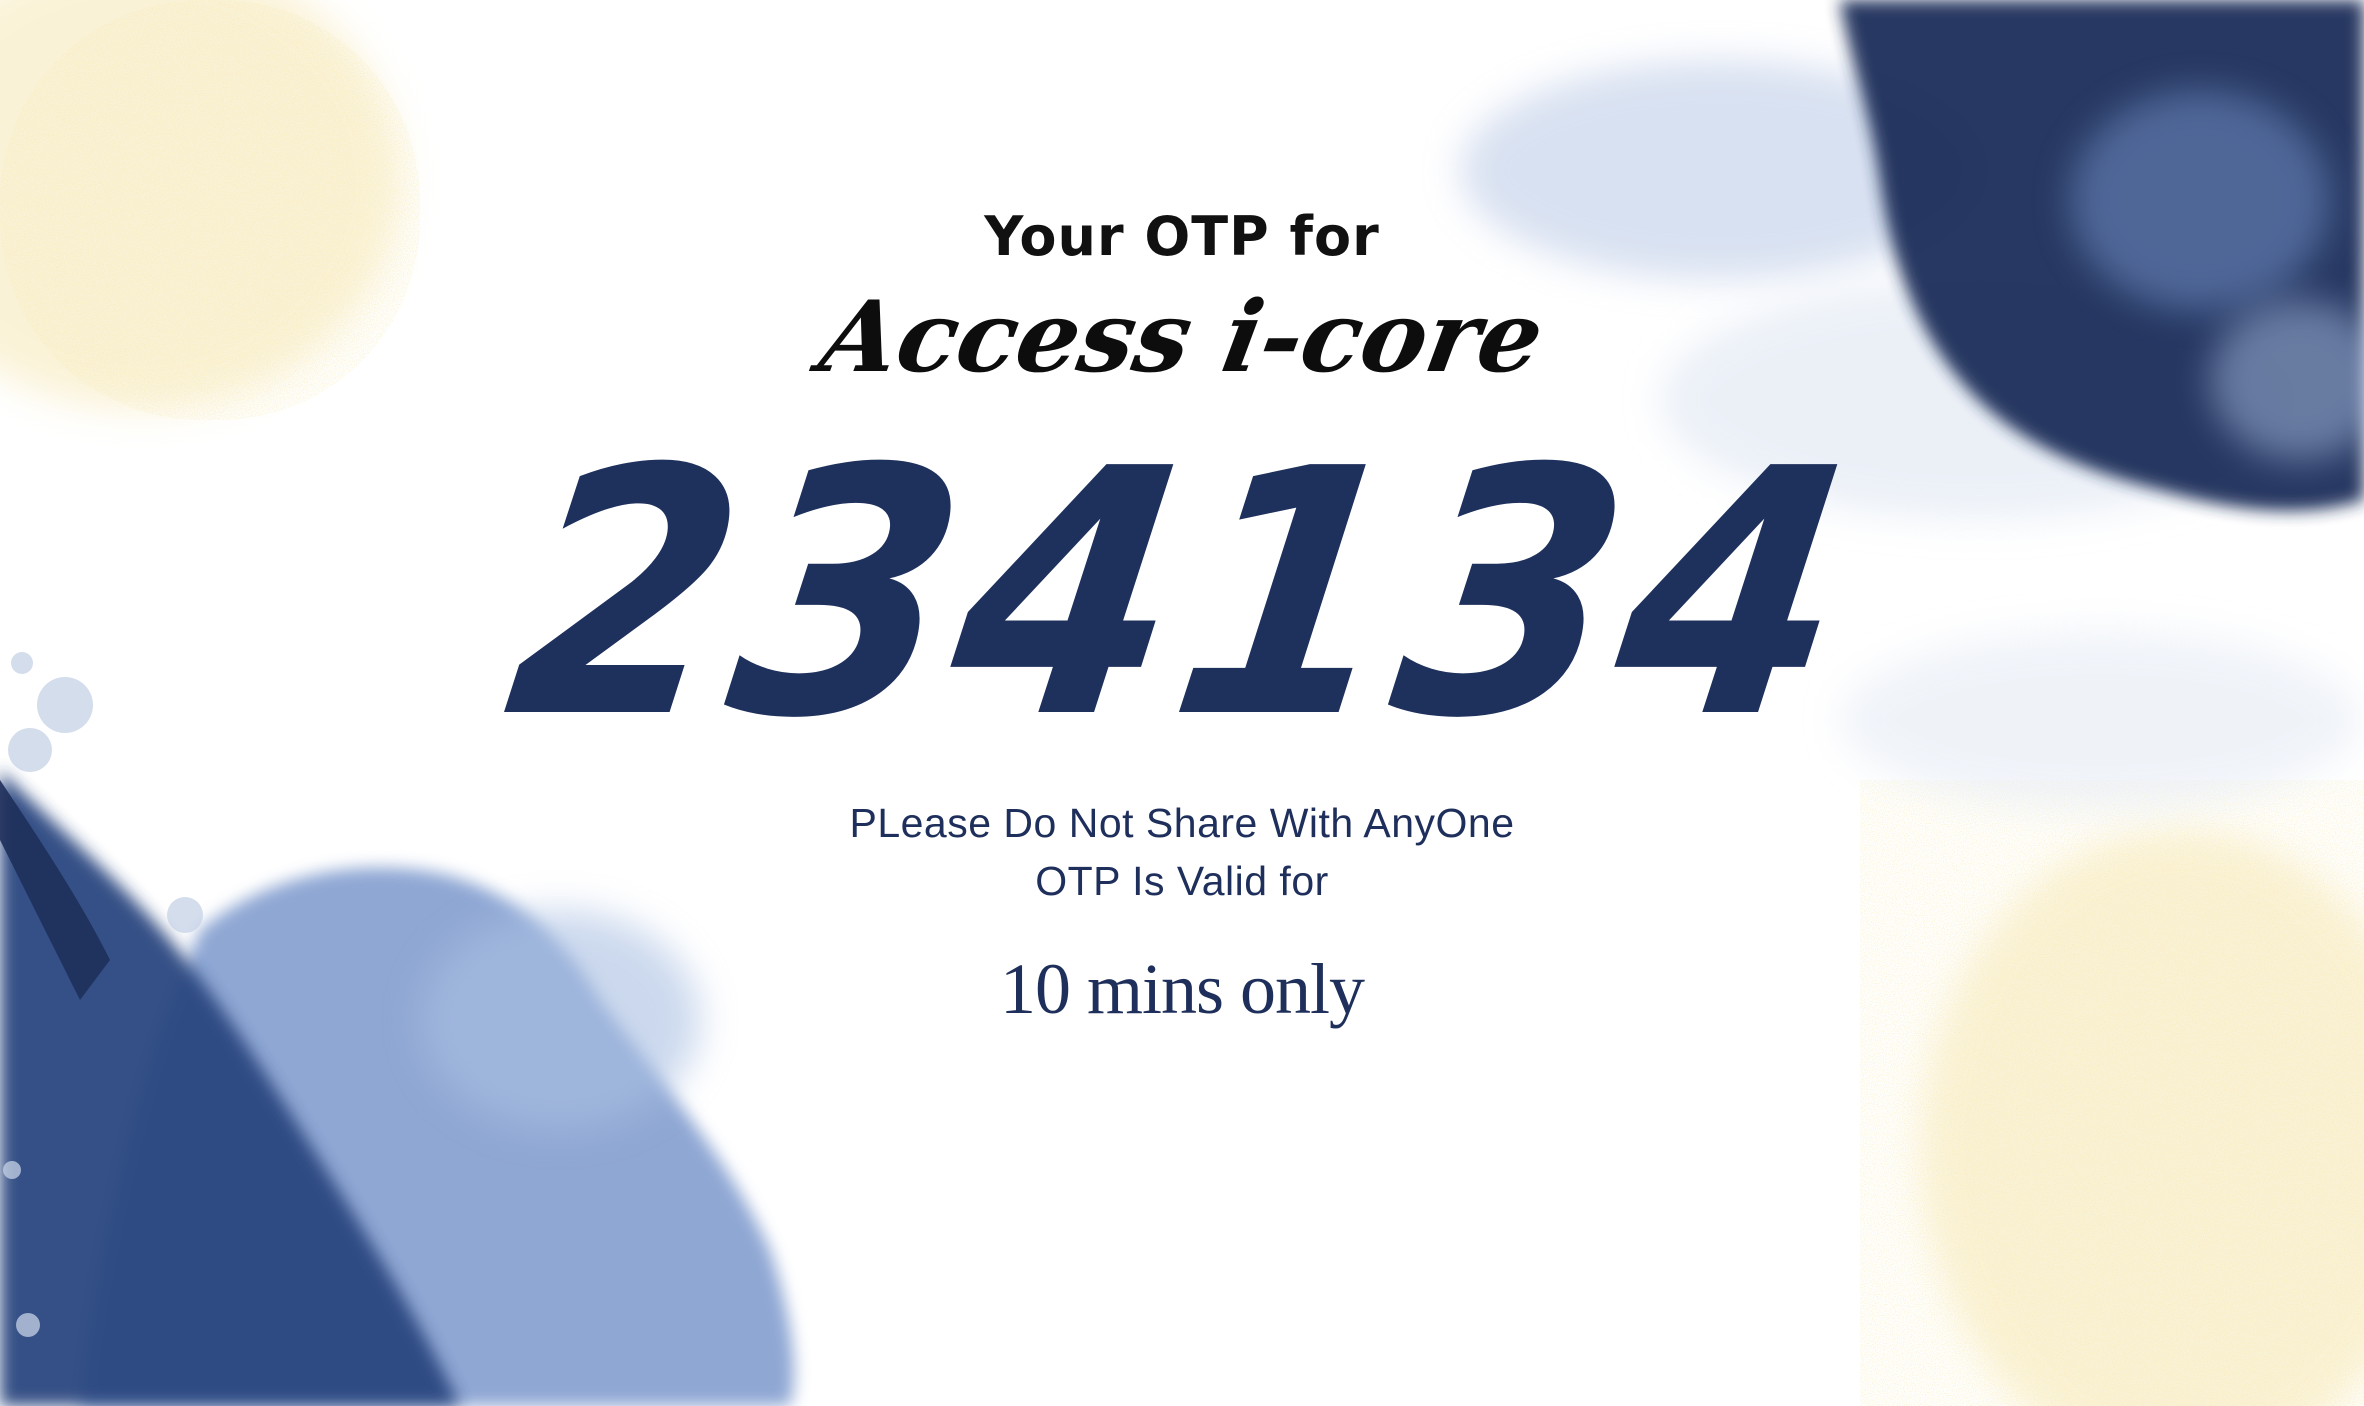 Image resolution: width=2364 pixels, height=1406 pixels. What do you see at coordinates (1182, 989) in the screenshot?
I see `validity-duration: 10 mins only` at bounding box center [1182, 989].